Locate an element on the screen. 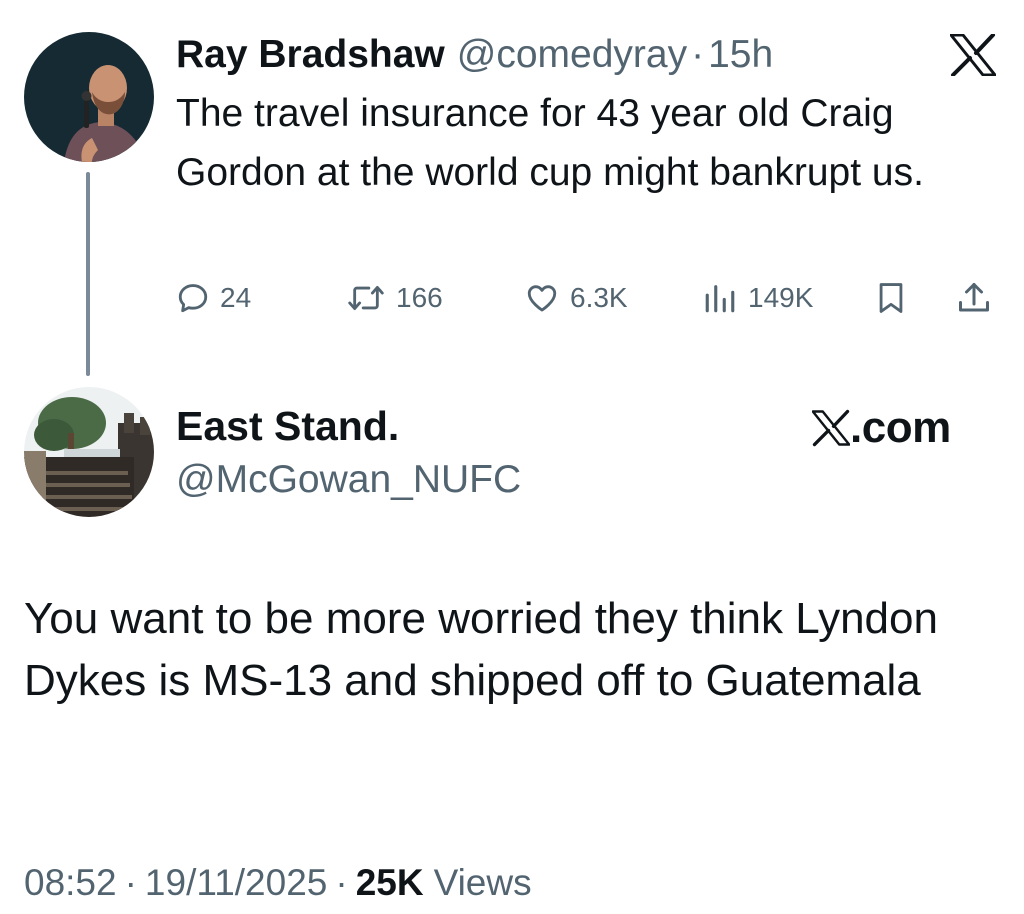 The image size is (1024, 914). views-count: 25K is located at coordinates (389, 882).